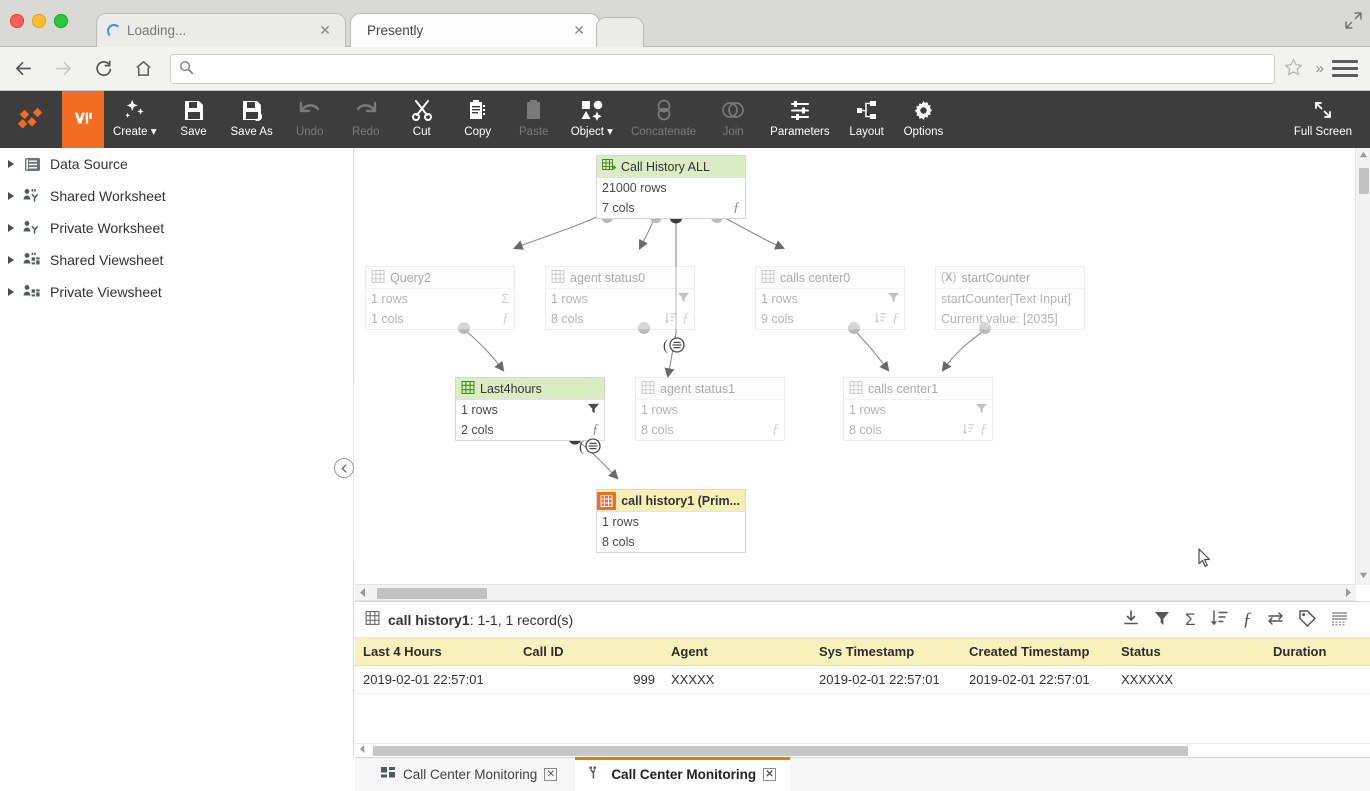  What do you see at coordinates (710, 409) in the screenshot?
I see `node-agent-status1: agent status1 1 rows 8 cols ƒ` at bounding box center [710, 409].